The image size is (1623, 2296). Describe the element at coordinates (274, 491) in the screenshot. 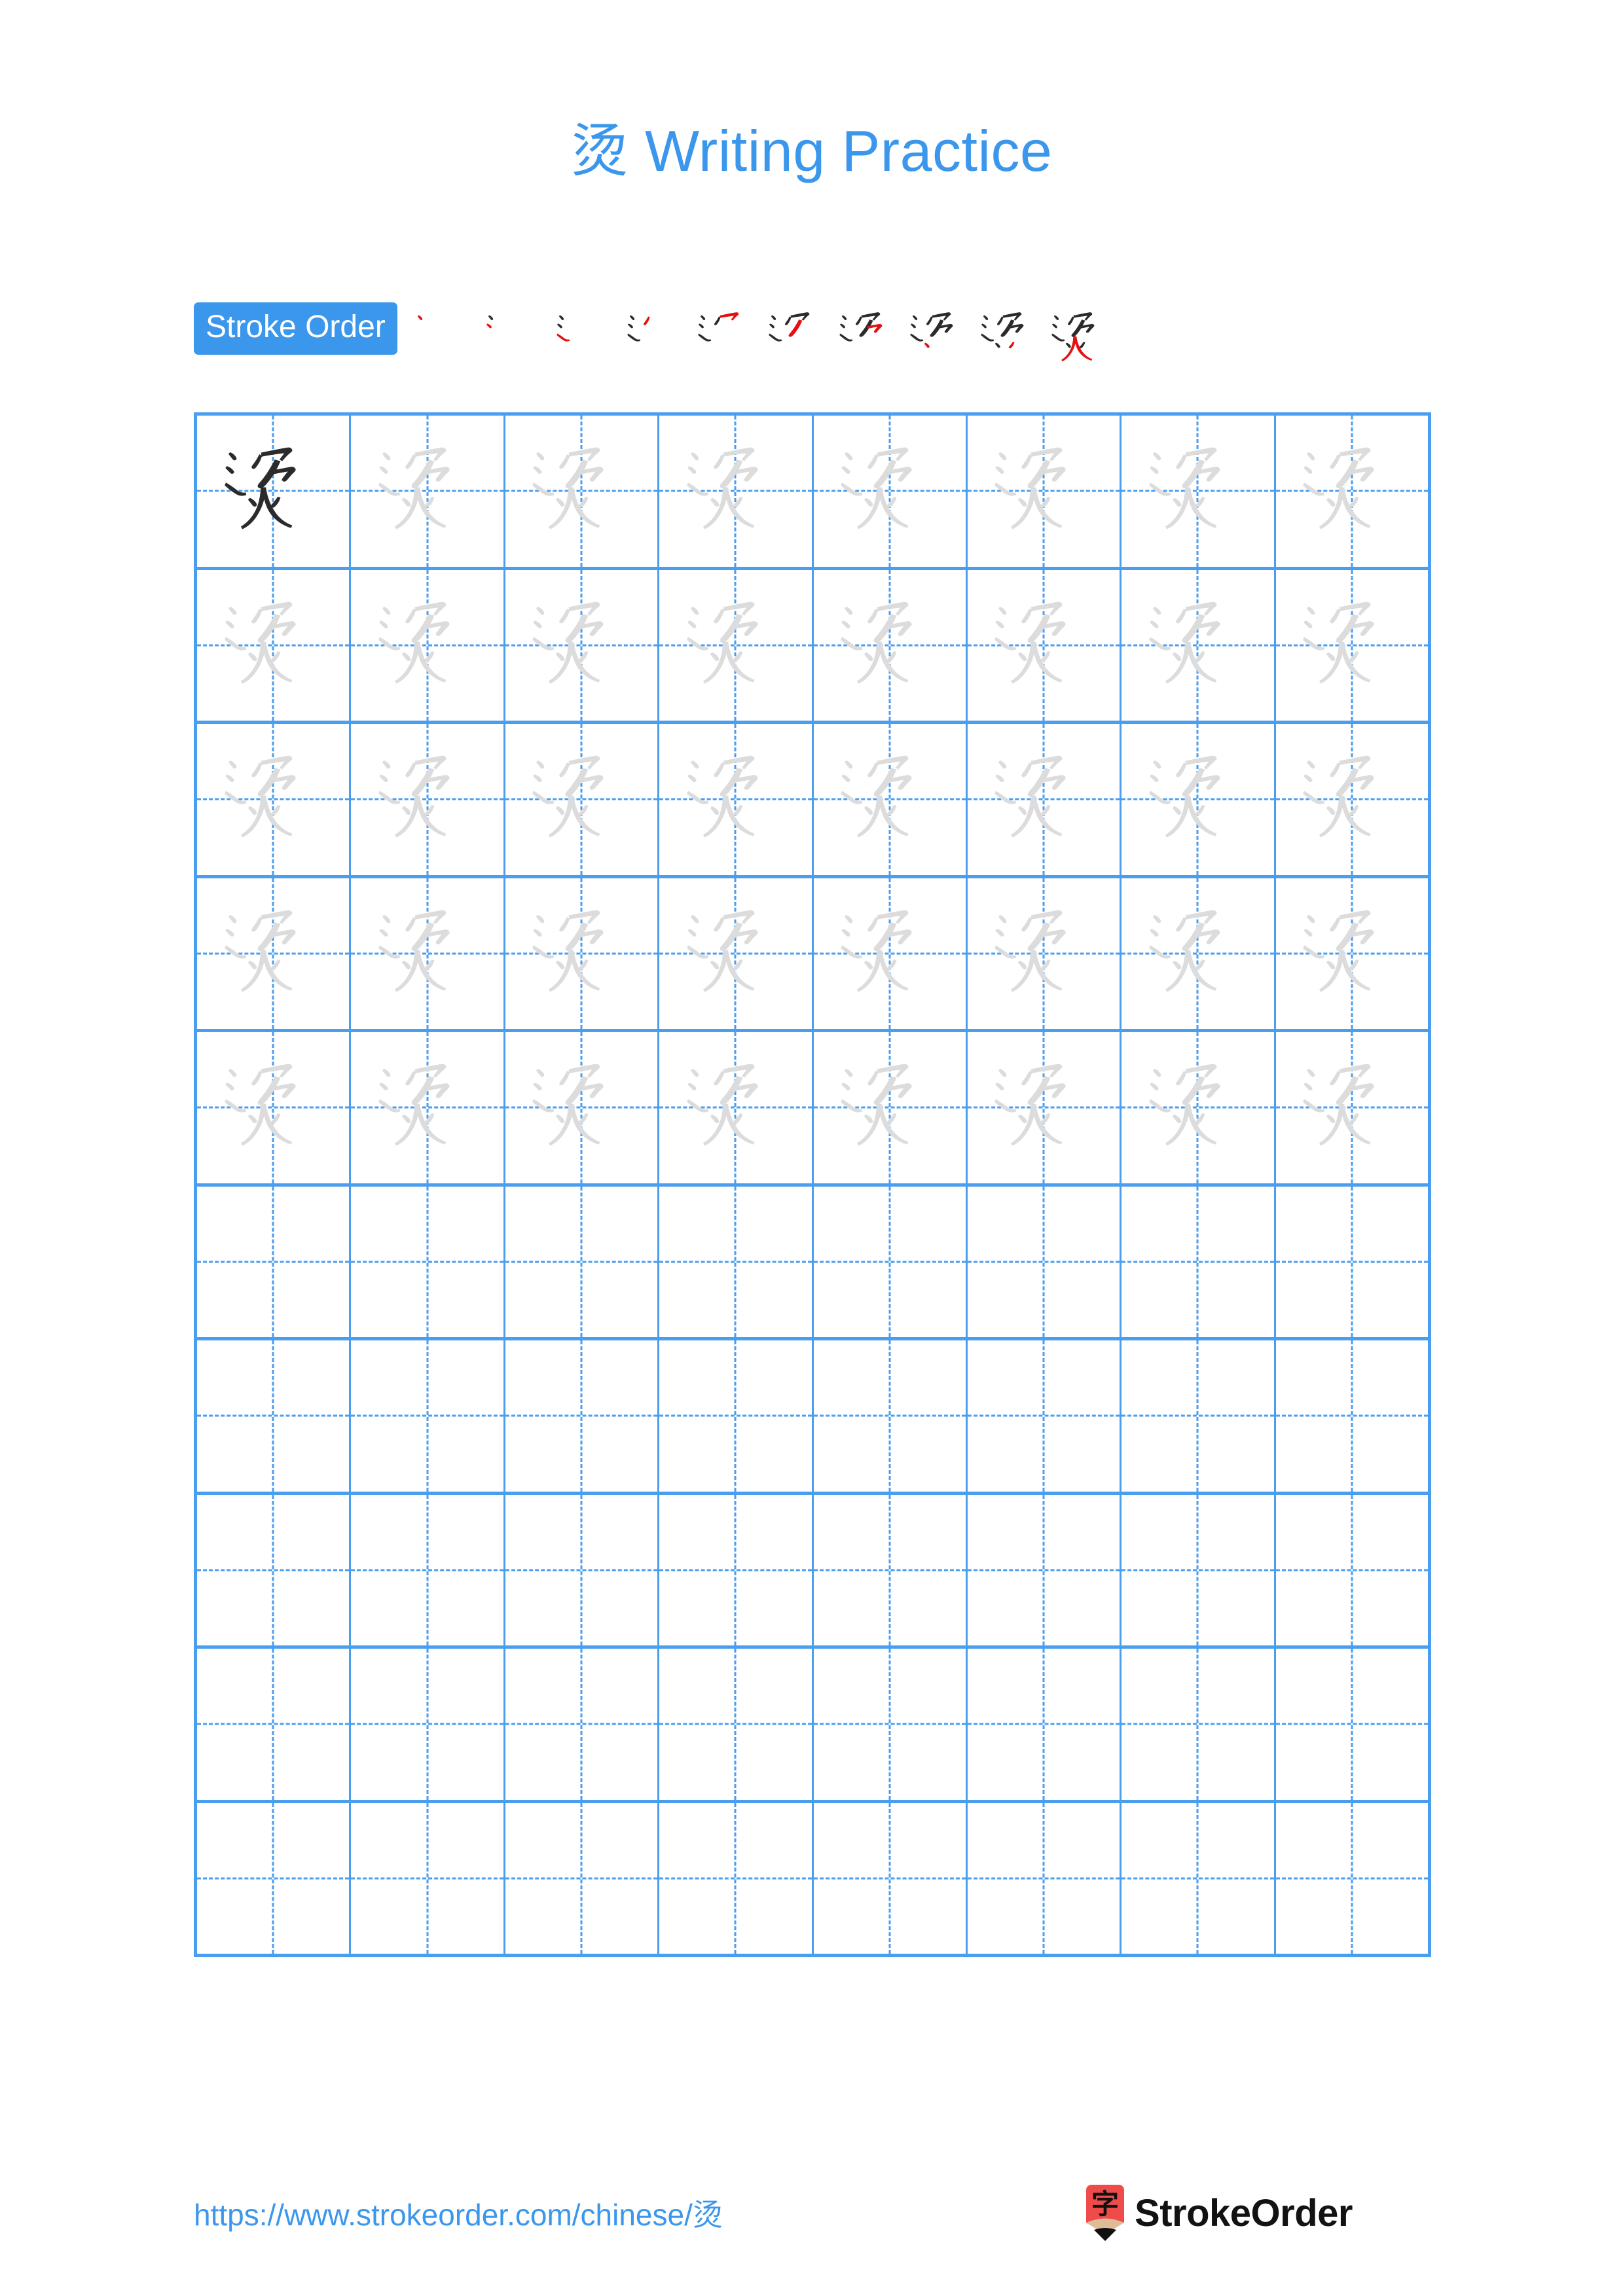

I see `grid-cell-model` at that location.